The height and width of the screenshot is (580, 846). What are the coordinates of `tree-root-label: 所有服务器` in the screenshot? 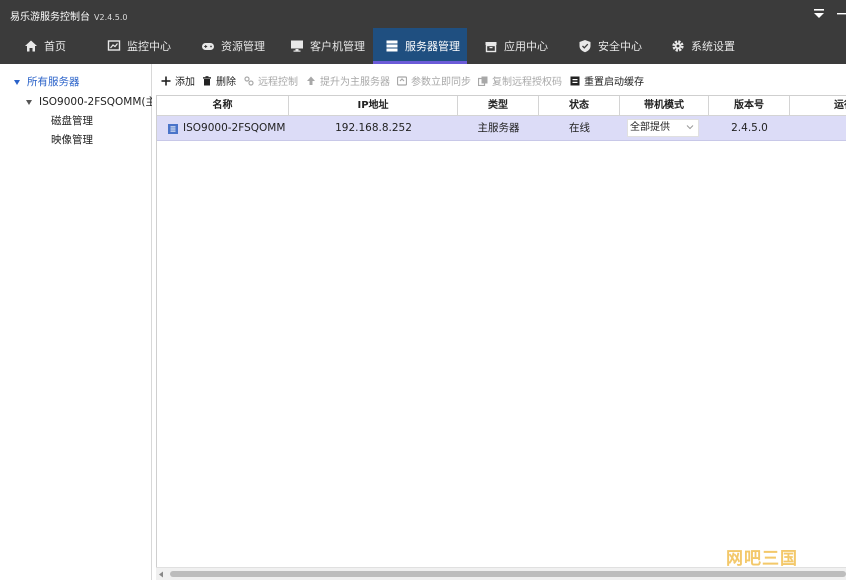 It's located at (53, 82).